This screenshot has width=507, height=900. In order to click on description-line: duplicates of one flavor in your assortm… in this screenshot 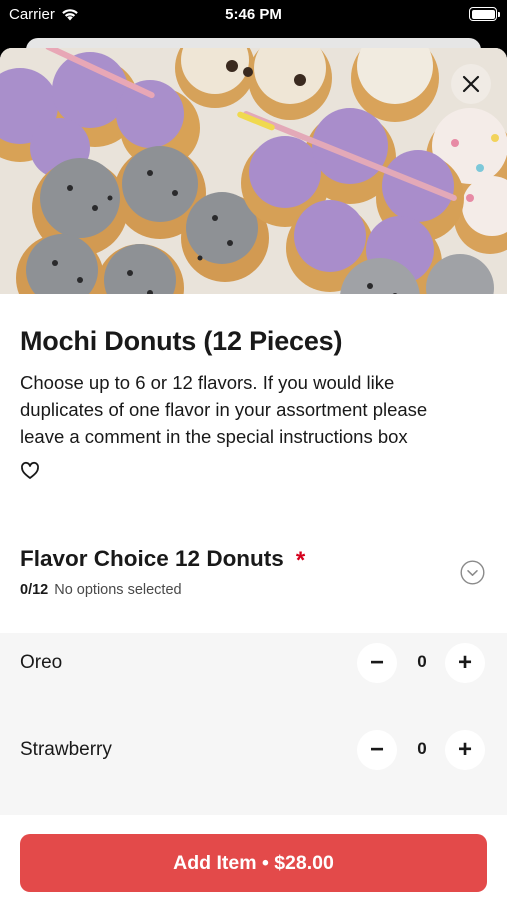, I will do `click(224, 409)`.